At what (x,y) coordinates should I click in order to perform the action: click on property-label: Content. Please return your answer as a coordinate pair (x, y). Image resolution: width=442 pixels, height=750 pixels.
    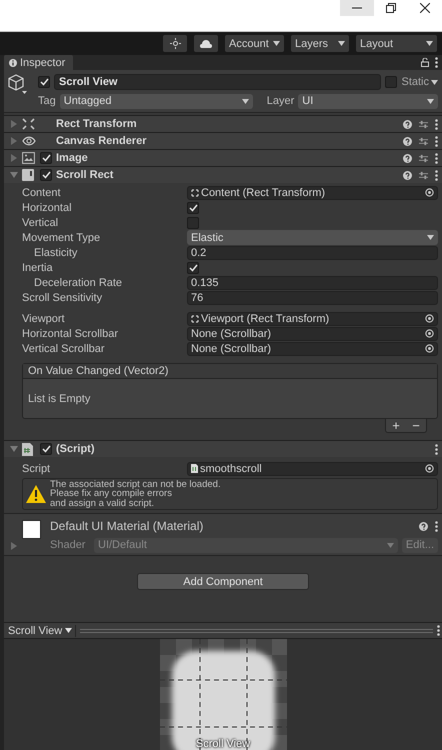
    Looking at the image, I should click on (42, 192).